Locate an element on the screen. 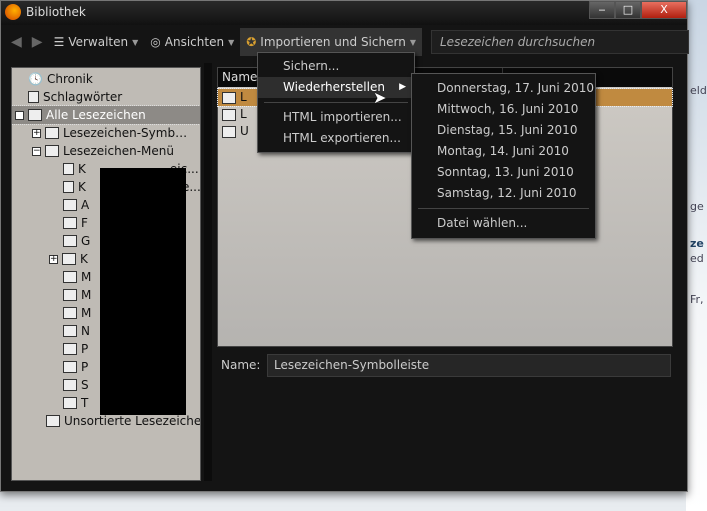 Image resolution: width=707 pixels, height=511 pixels. details-name-row: Name: is located at coordinates (446, 365).